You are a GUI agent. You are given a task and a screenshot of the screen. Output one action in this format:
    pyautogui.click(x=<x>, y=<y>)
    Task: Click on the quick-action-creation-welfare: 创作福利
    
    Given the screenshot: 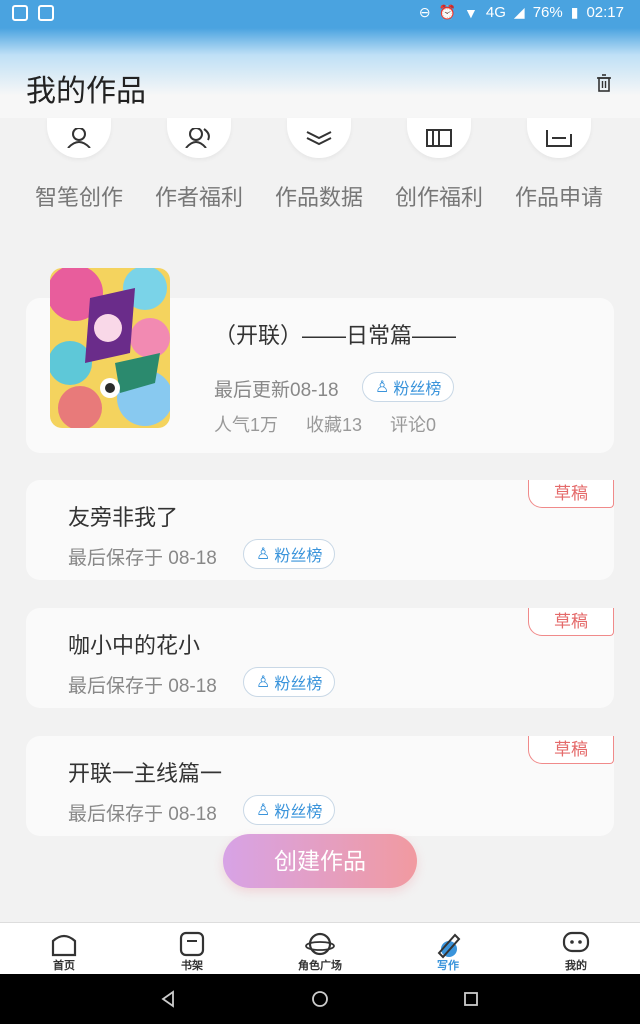 What is the action you would take?
    pyautogui.click(x=439, y=165)
    